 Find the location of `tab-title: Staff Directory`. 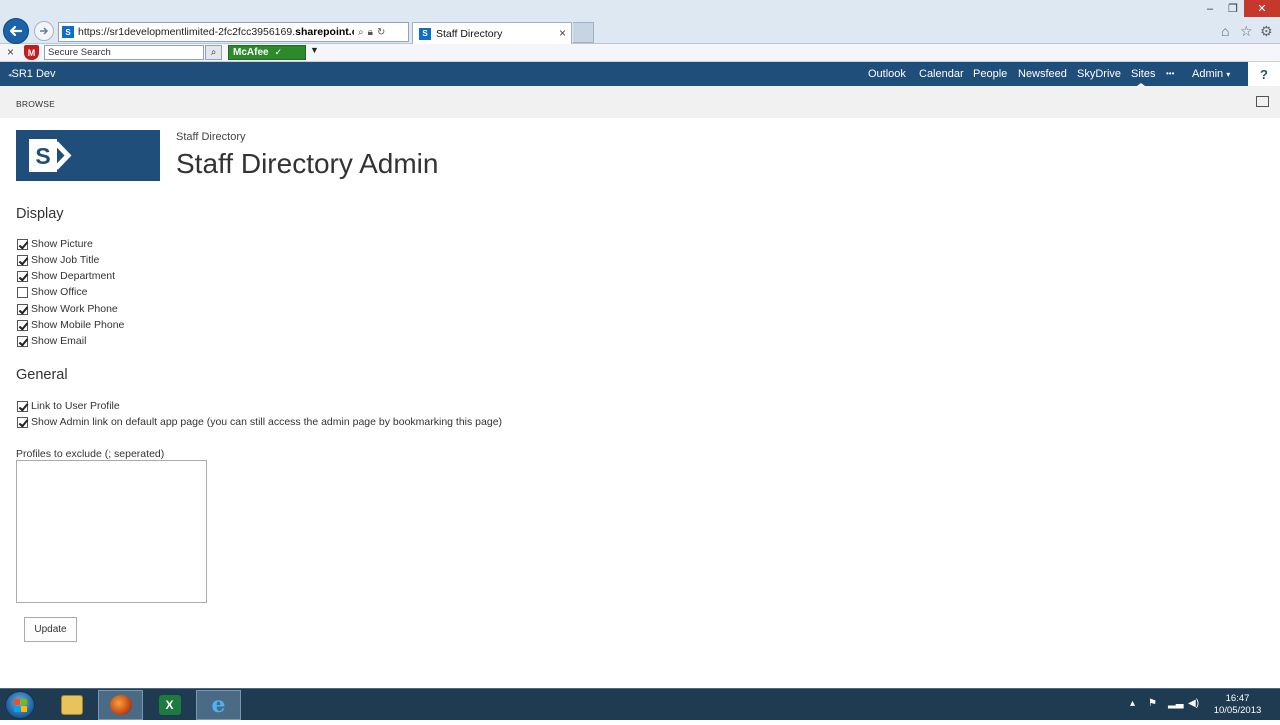

tab-title: Staff Directory is located at coordinates (469, 33).